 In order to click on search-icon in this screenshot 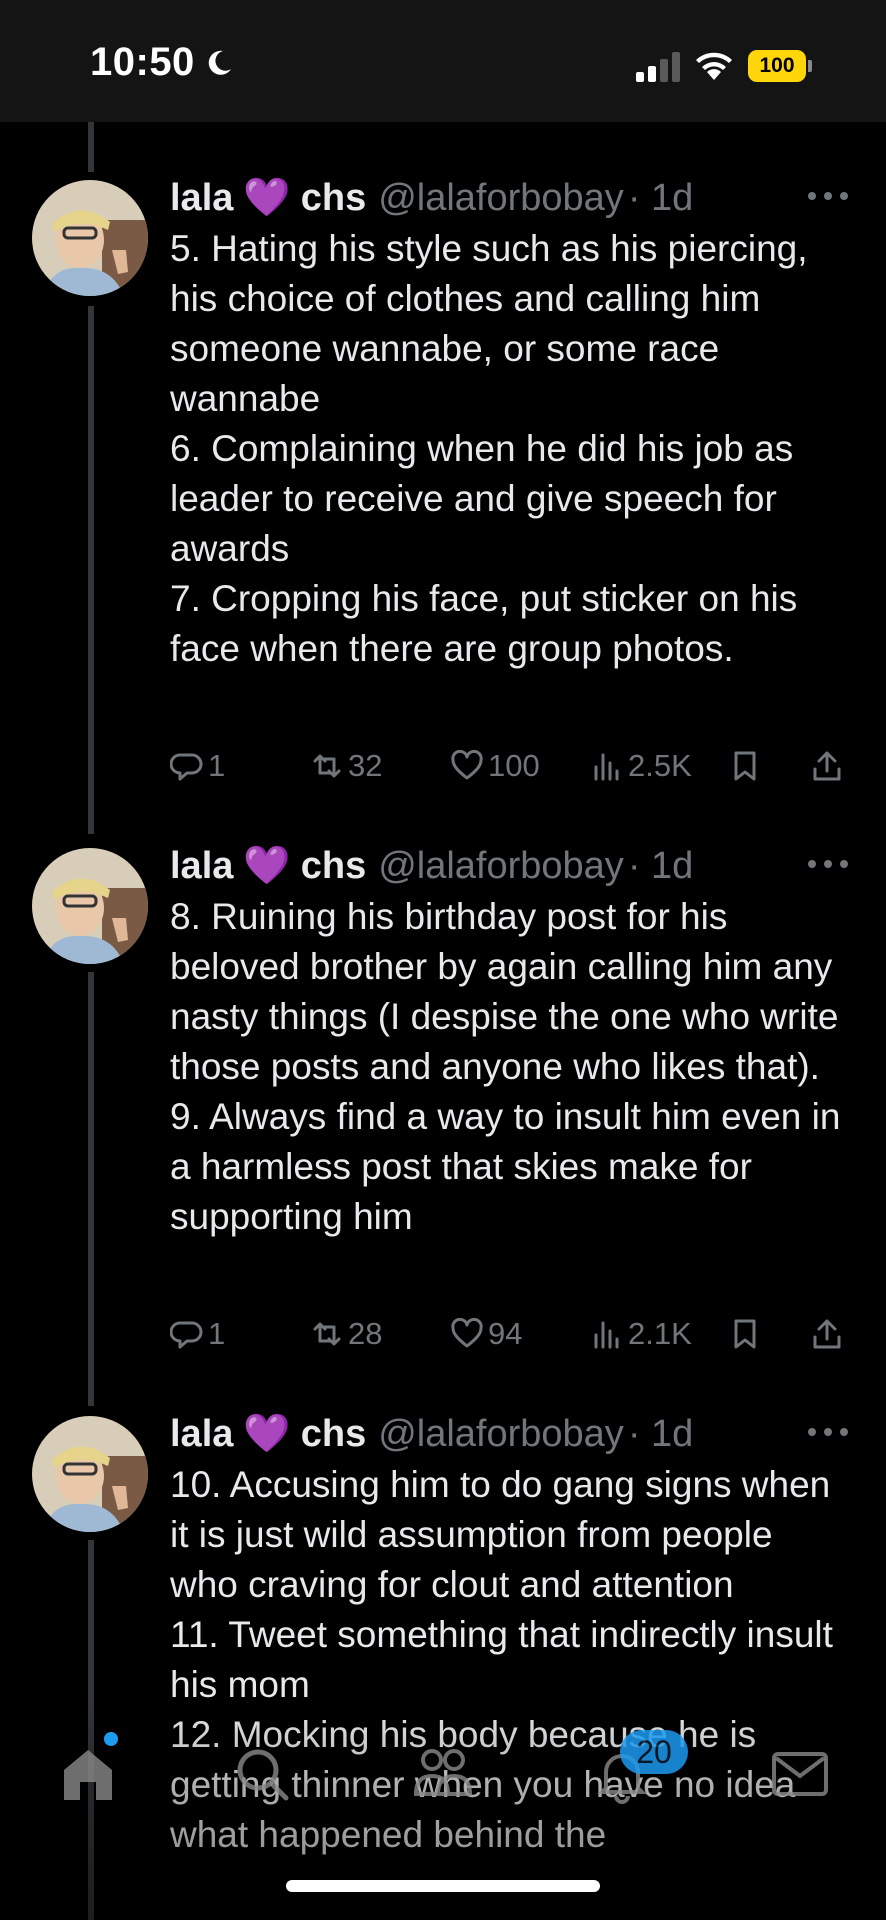, I will do `click(263, 1775)`.